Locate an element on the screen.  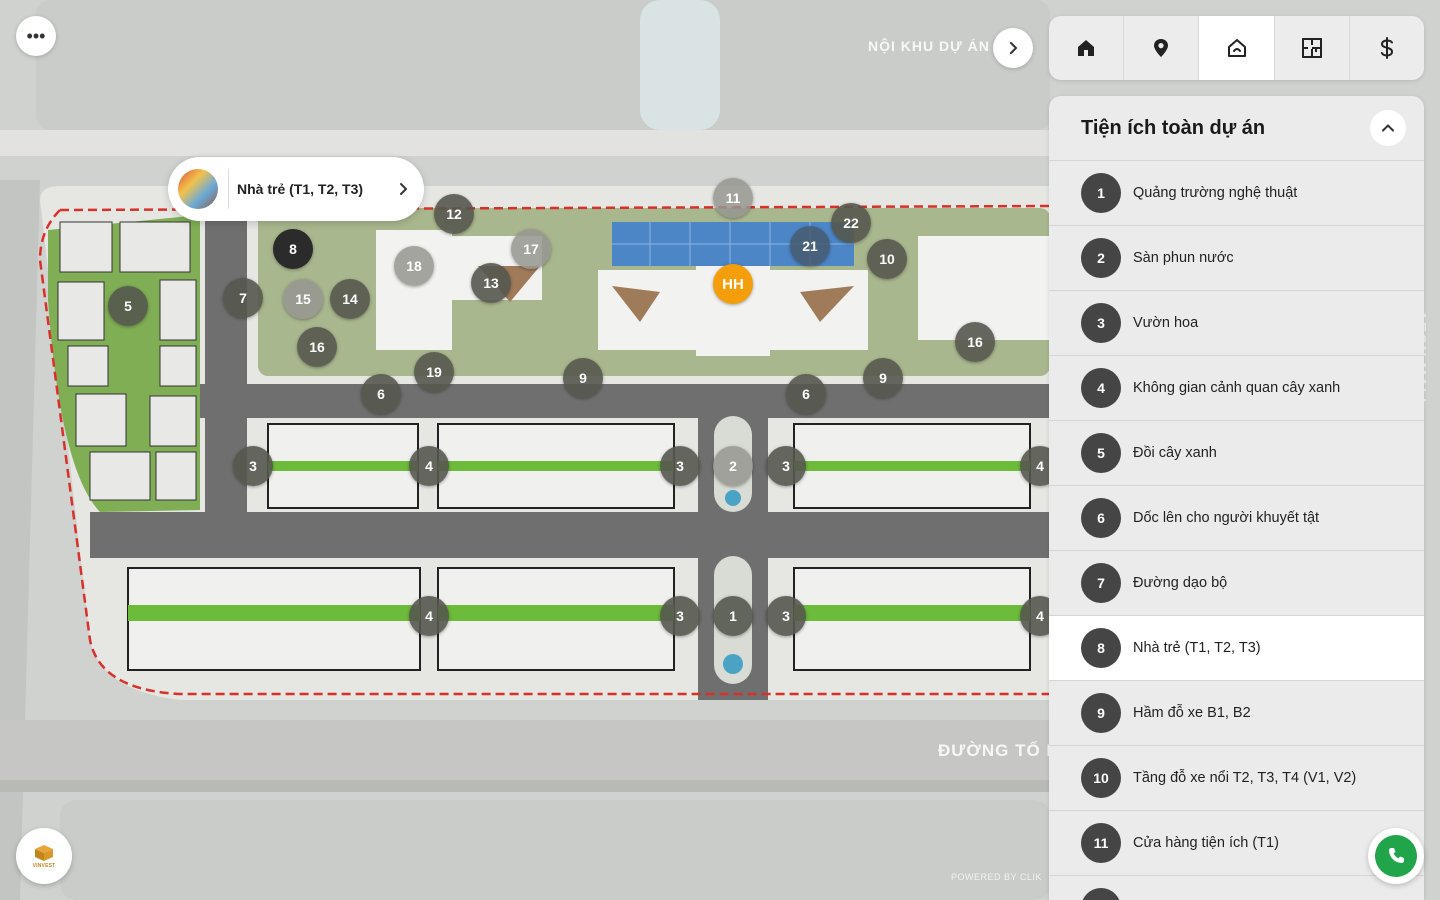
amenity-number: 8 is located at coordinates (1101, 648).